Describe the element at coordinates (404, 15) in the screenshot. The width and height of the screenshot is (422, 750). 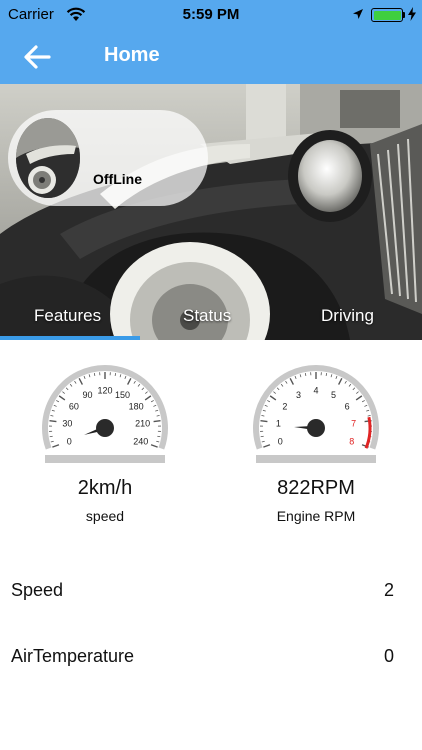
I see `battery-tip` at that location.